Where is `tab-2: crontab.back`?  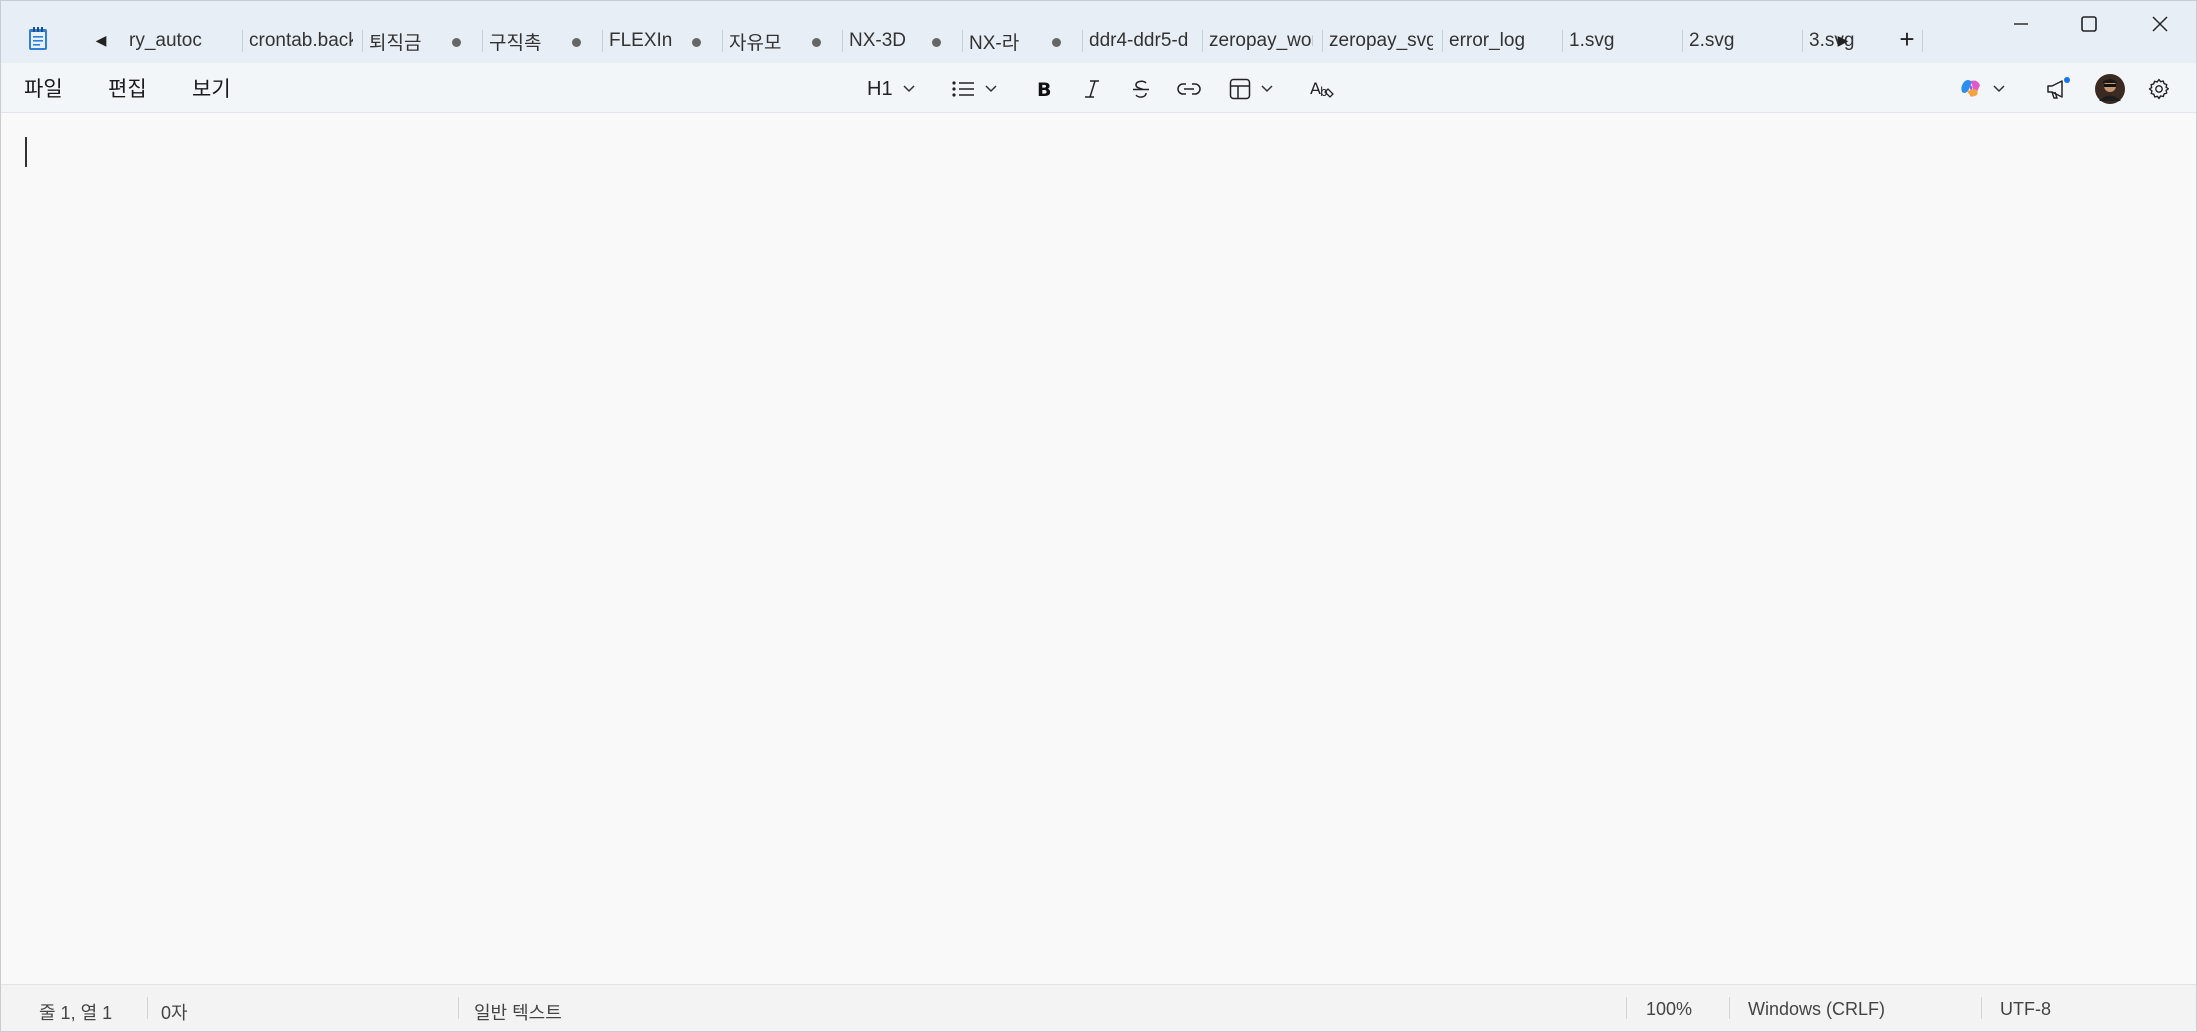 tab-2: crontab.back is located at coordinates (303, 41).